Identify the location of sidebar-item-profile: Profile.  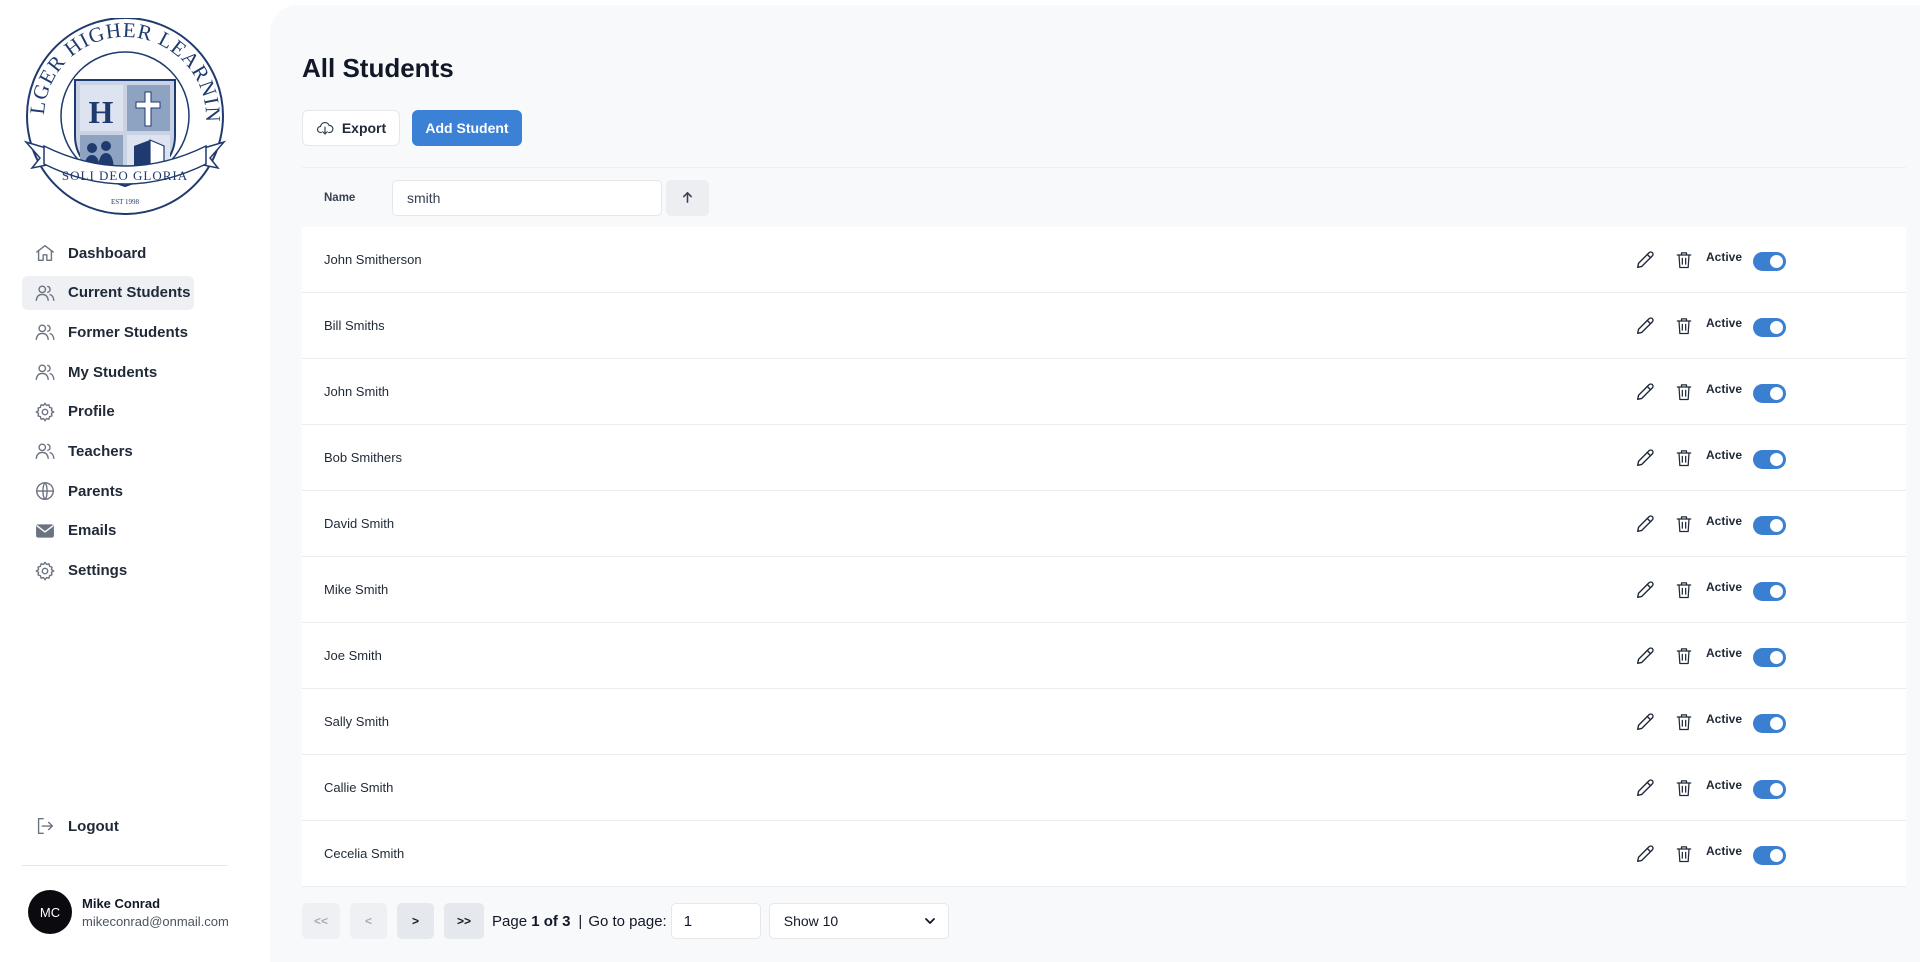
(108, 412).